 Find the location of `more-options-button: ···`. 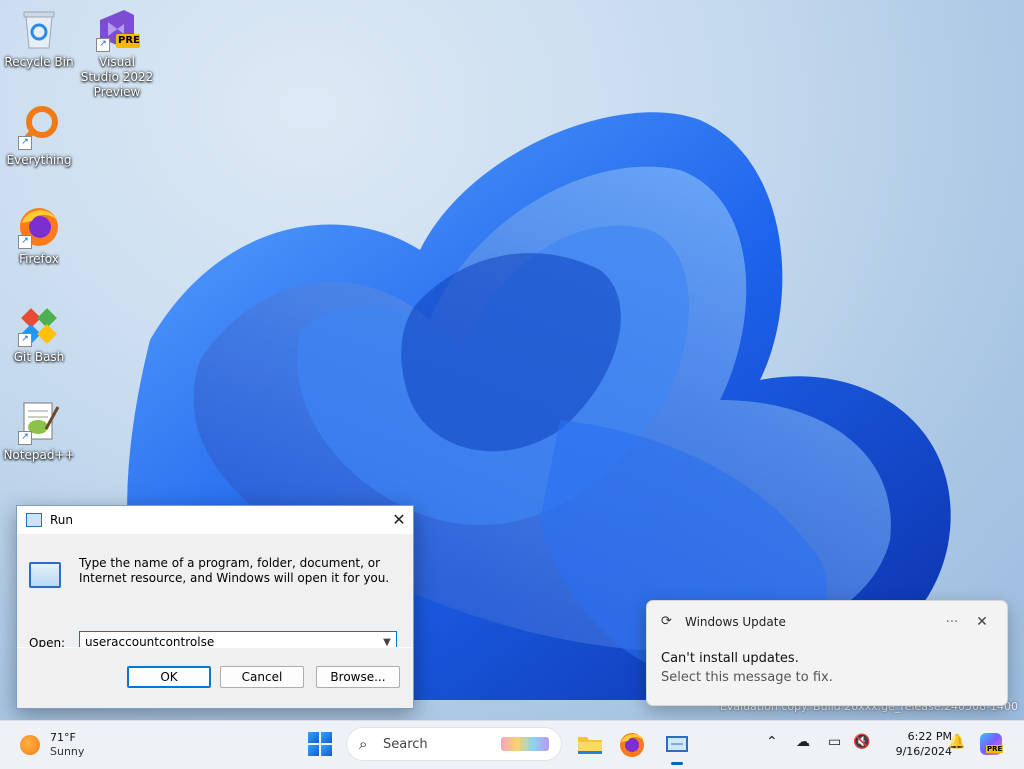

more-options-button: ··· is located at coordinates (952, 622).